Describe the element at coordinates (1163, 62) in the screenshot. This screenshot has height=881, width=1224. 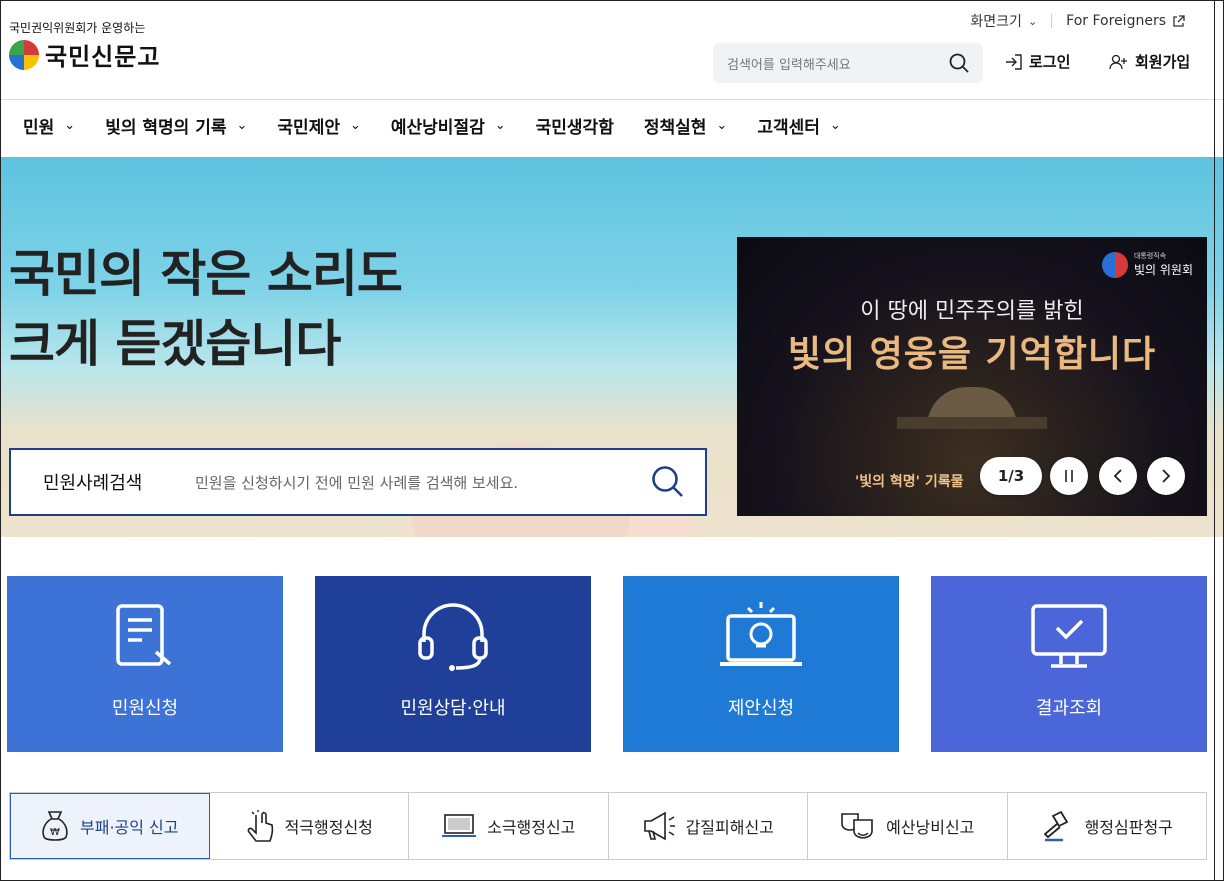
I see `signup-label: 회원가입` at that location.